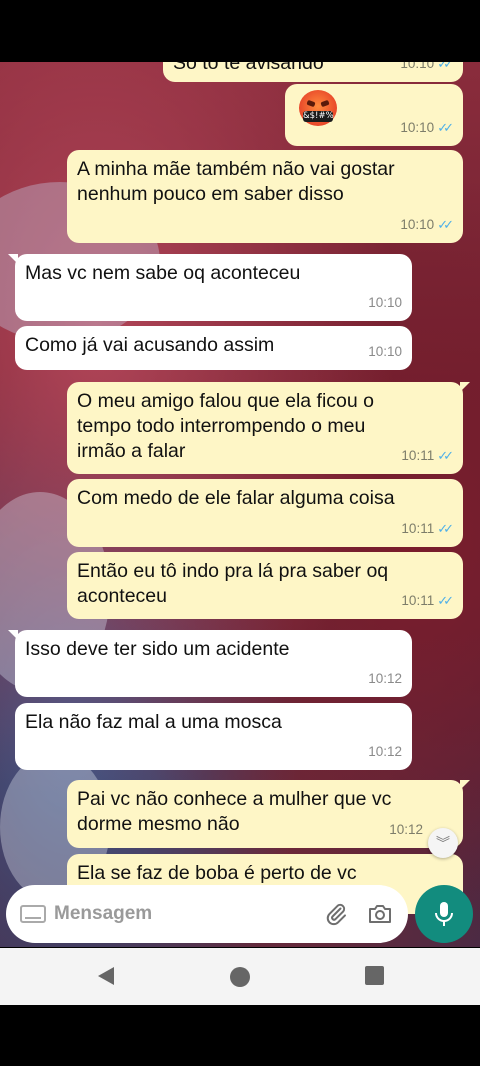 Image resolution: width=480 pixels, height=1066 pixels. I want to click on message-bubble-incoming: Como já vai acusando assim 10:10, so click(213, 348).